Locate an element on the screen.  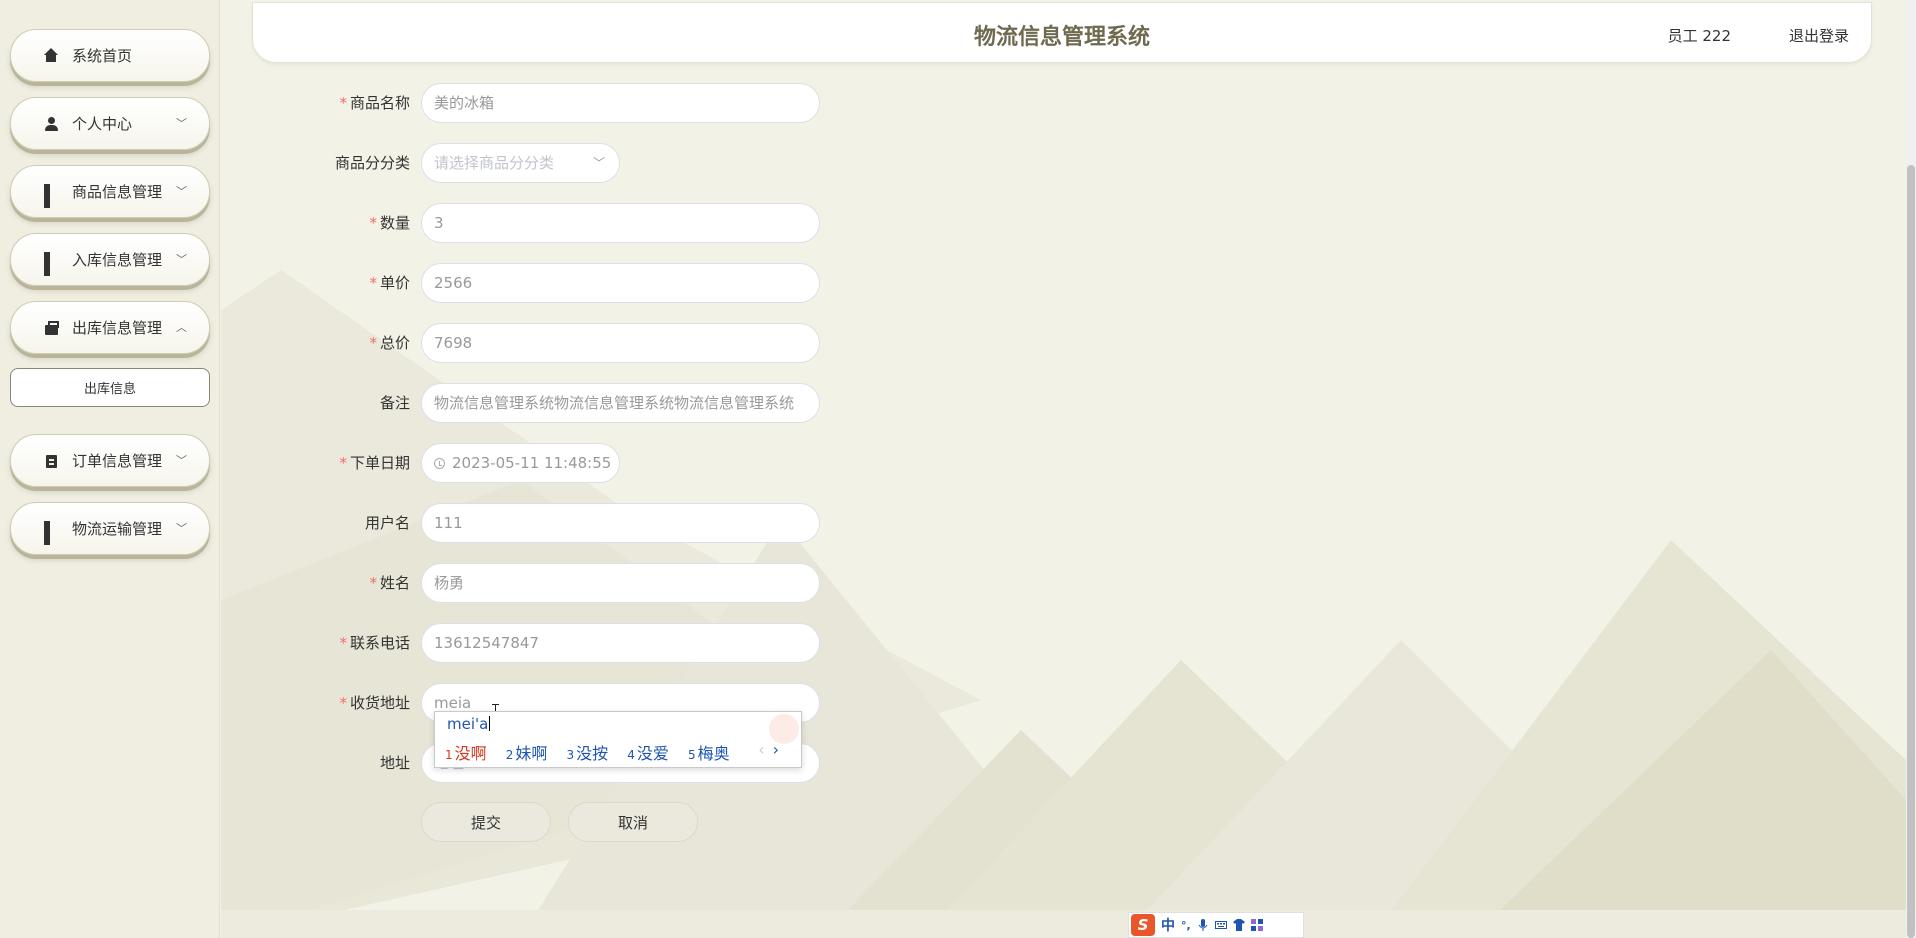
form-row-total-price: * 总价 7698 is located at coordinates (580, 343).